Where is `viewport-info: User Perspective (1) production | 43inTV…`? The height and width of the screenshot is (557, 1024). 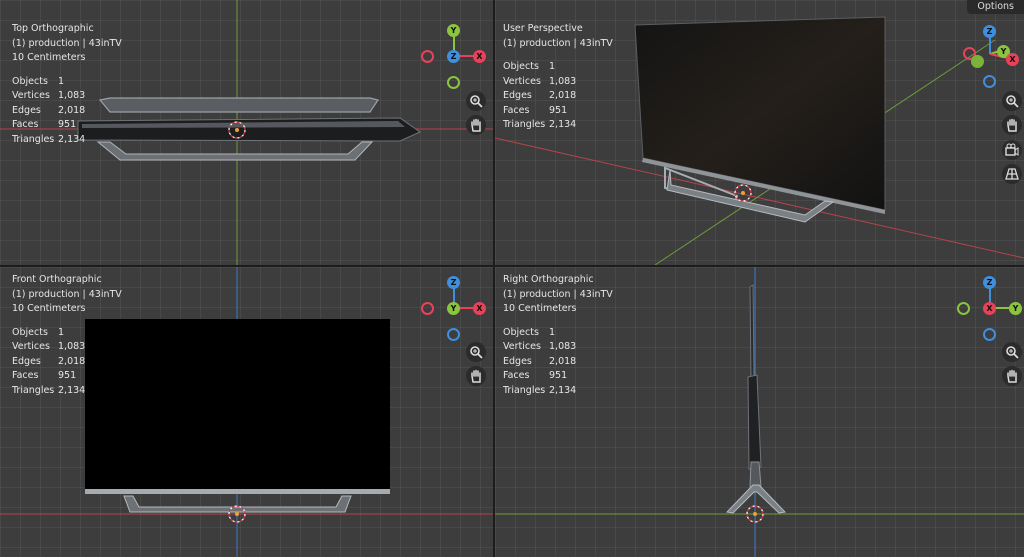
viewport-info: User Perspective (1) production | 43inTV… is located at coordinates (558, 77).